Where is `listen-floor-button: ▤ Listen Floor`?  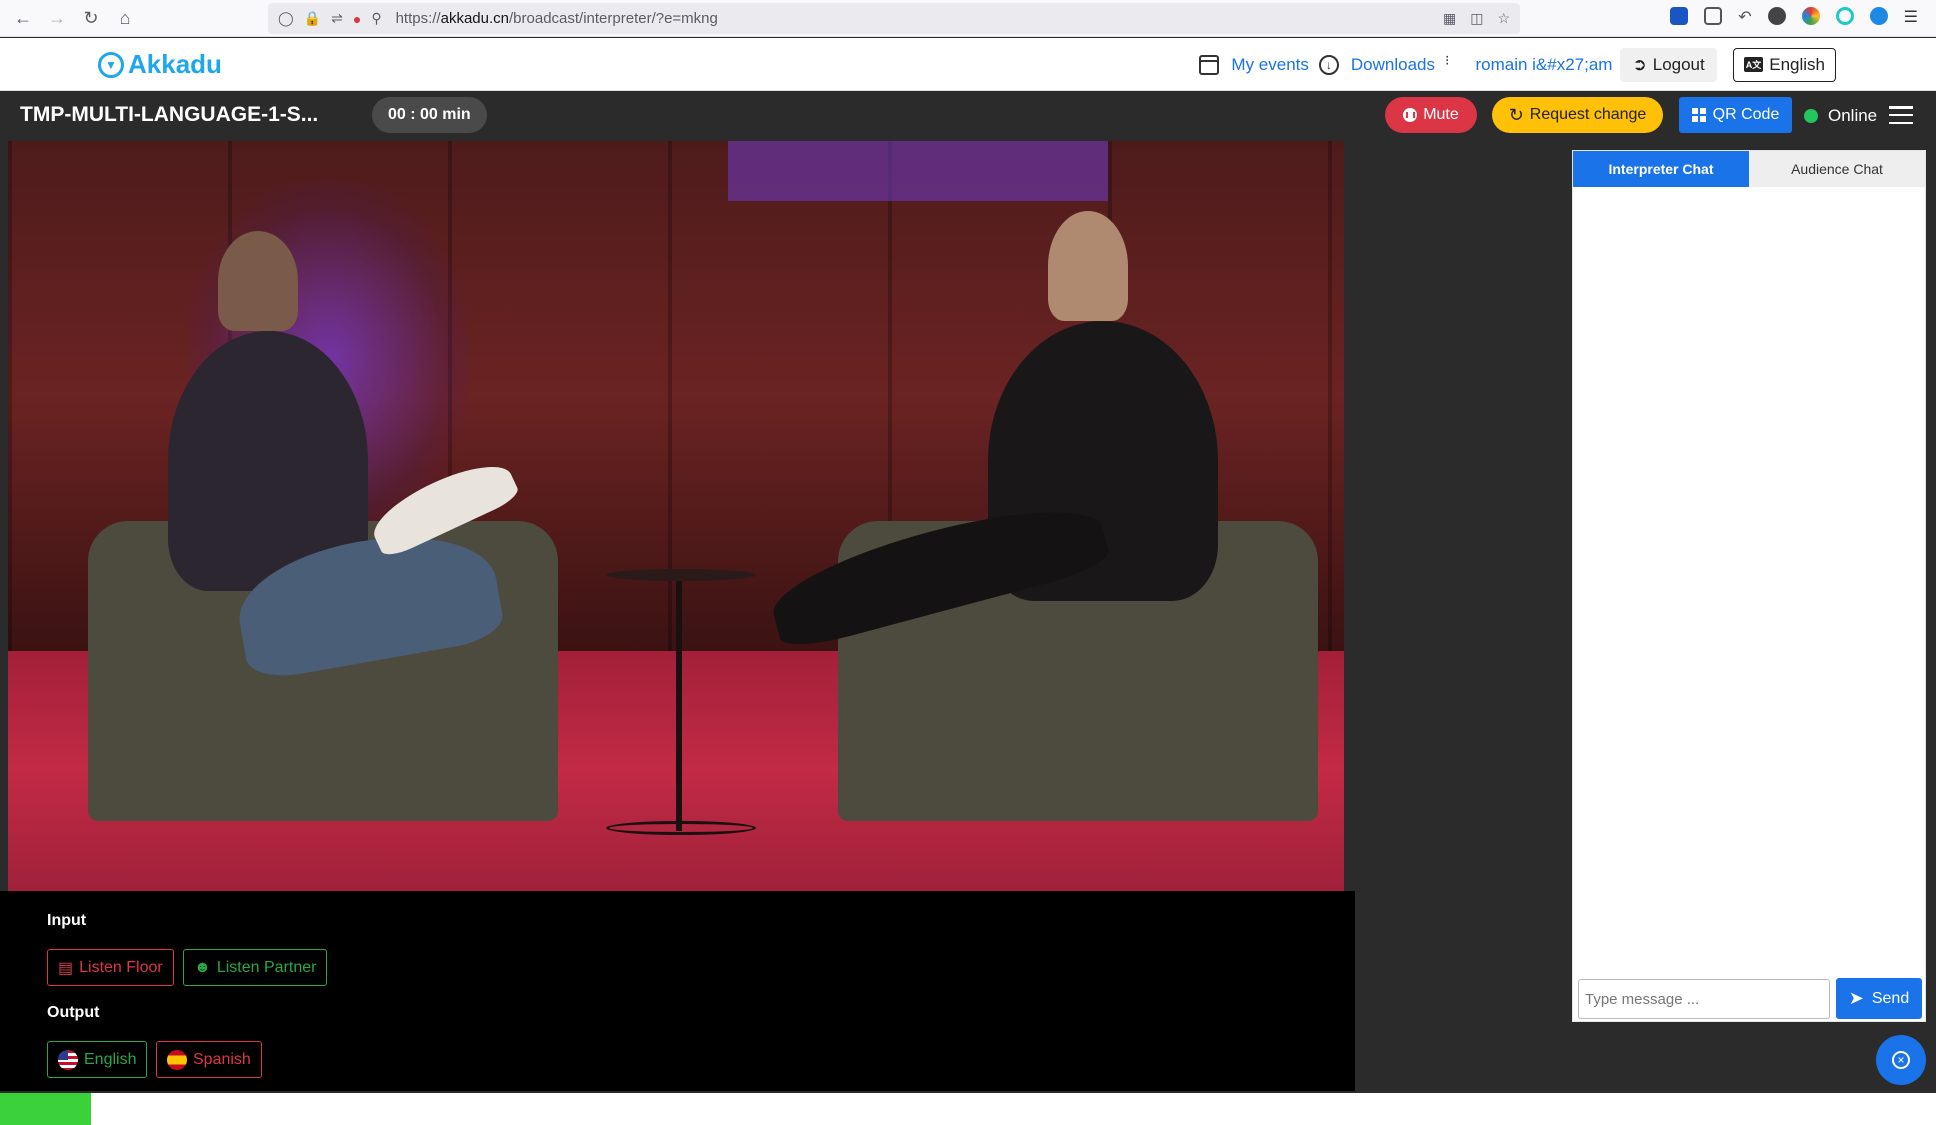
listen-floor-button: ▤ Listen Floor is located at coordinates (110, 967).